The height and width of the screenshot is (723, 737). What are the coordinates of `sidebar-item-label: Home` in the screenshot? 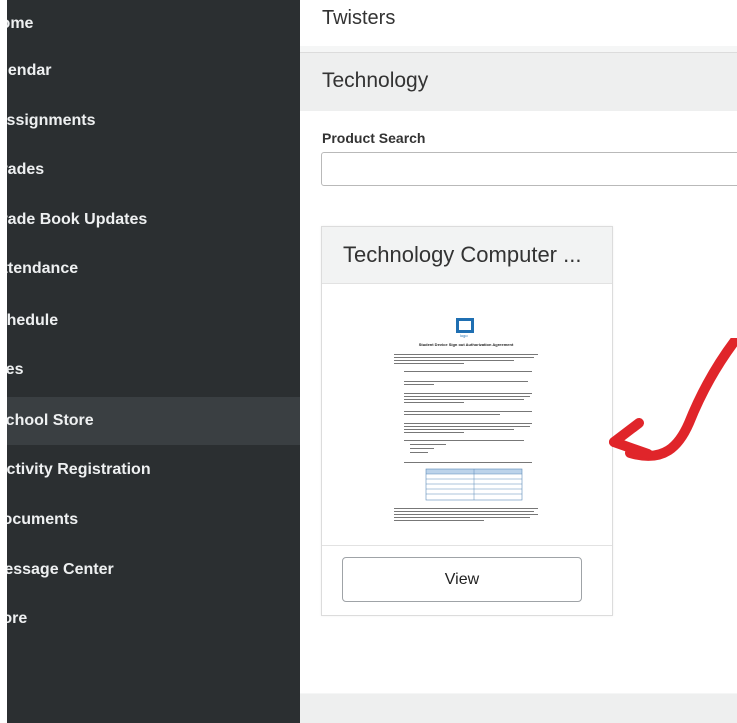 It's located at (20, 23).